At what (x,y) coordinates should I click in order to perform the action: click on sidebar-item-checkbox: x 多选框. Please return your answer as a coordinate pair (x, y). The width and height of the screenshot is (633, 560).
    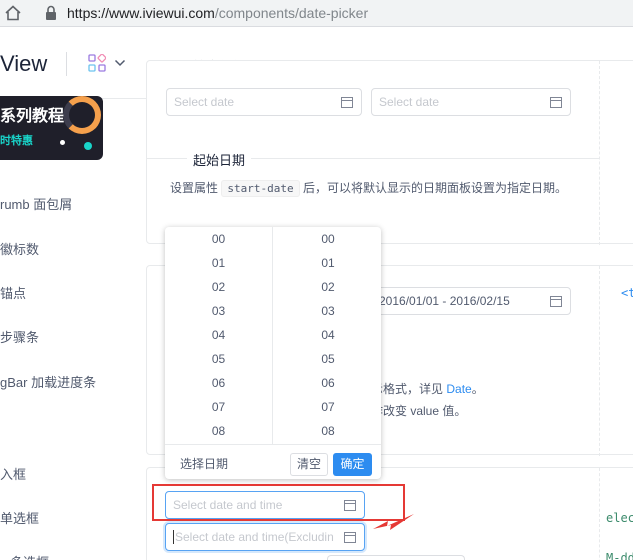
    Looking at the image, I should click on (24, 556).